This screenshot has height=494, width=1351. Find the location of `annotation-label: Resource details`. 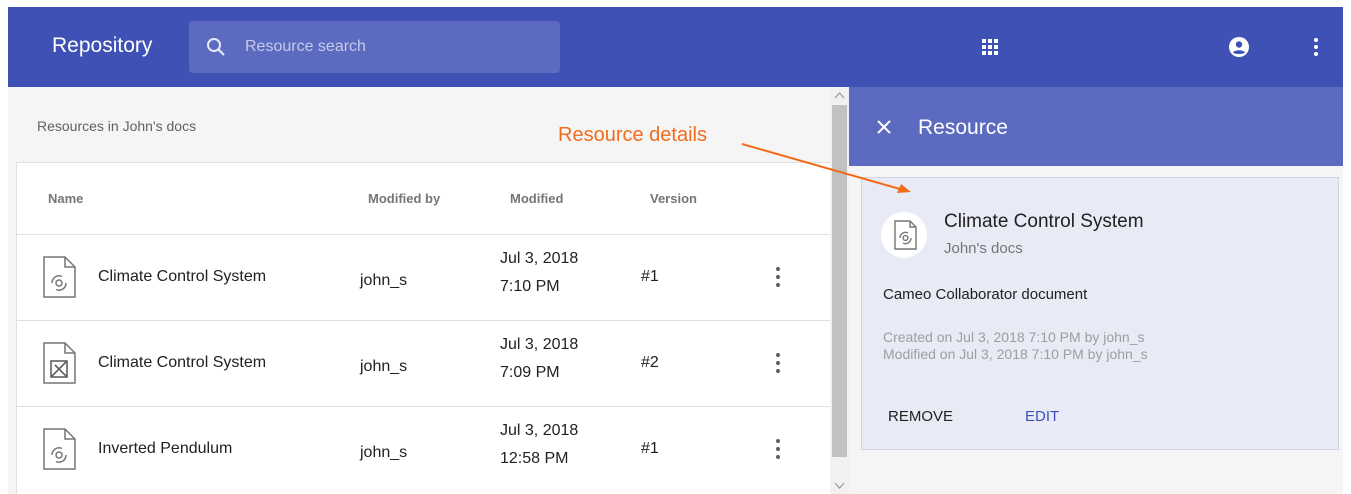

annotation-label: Resource details is located at coordinates (632, 135).